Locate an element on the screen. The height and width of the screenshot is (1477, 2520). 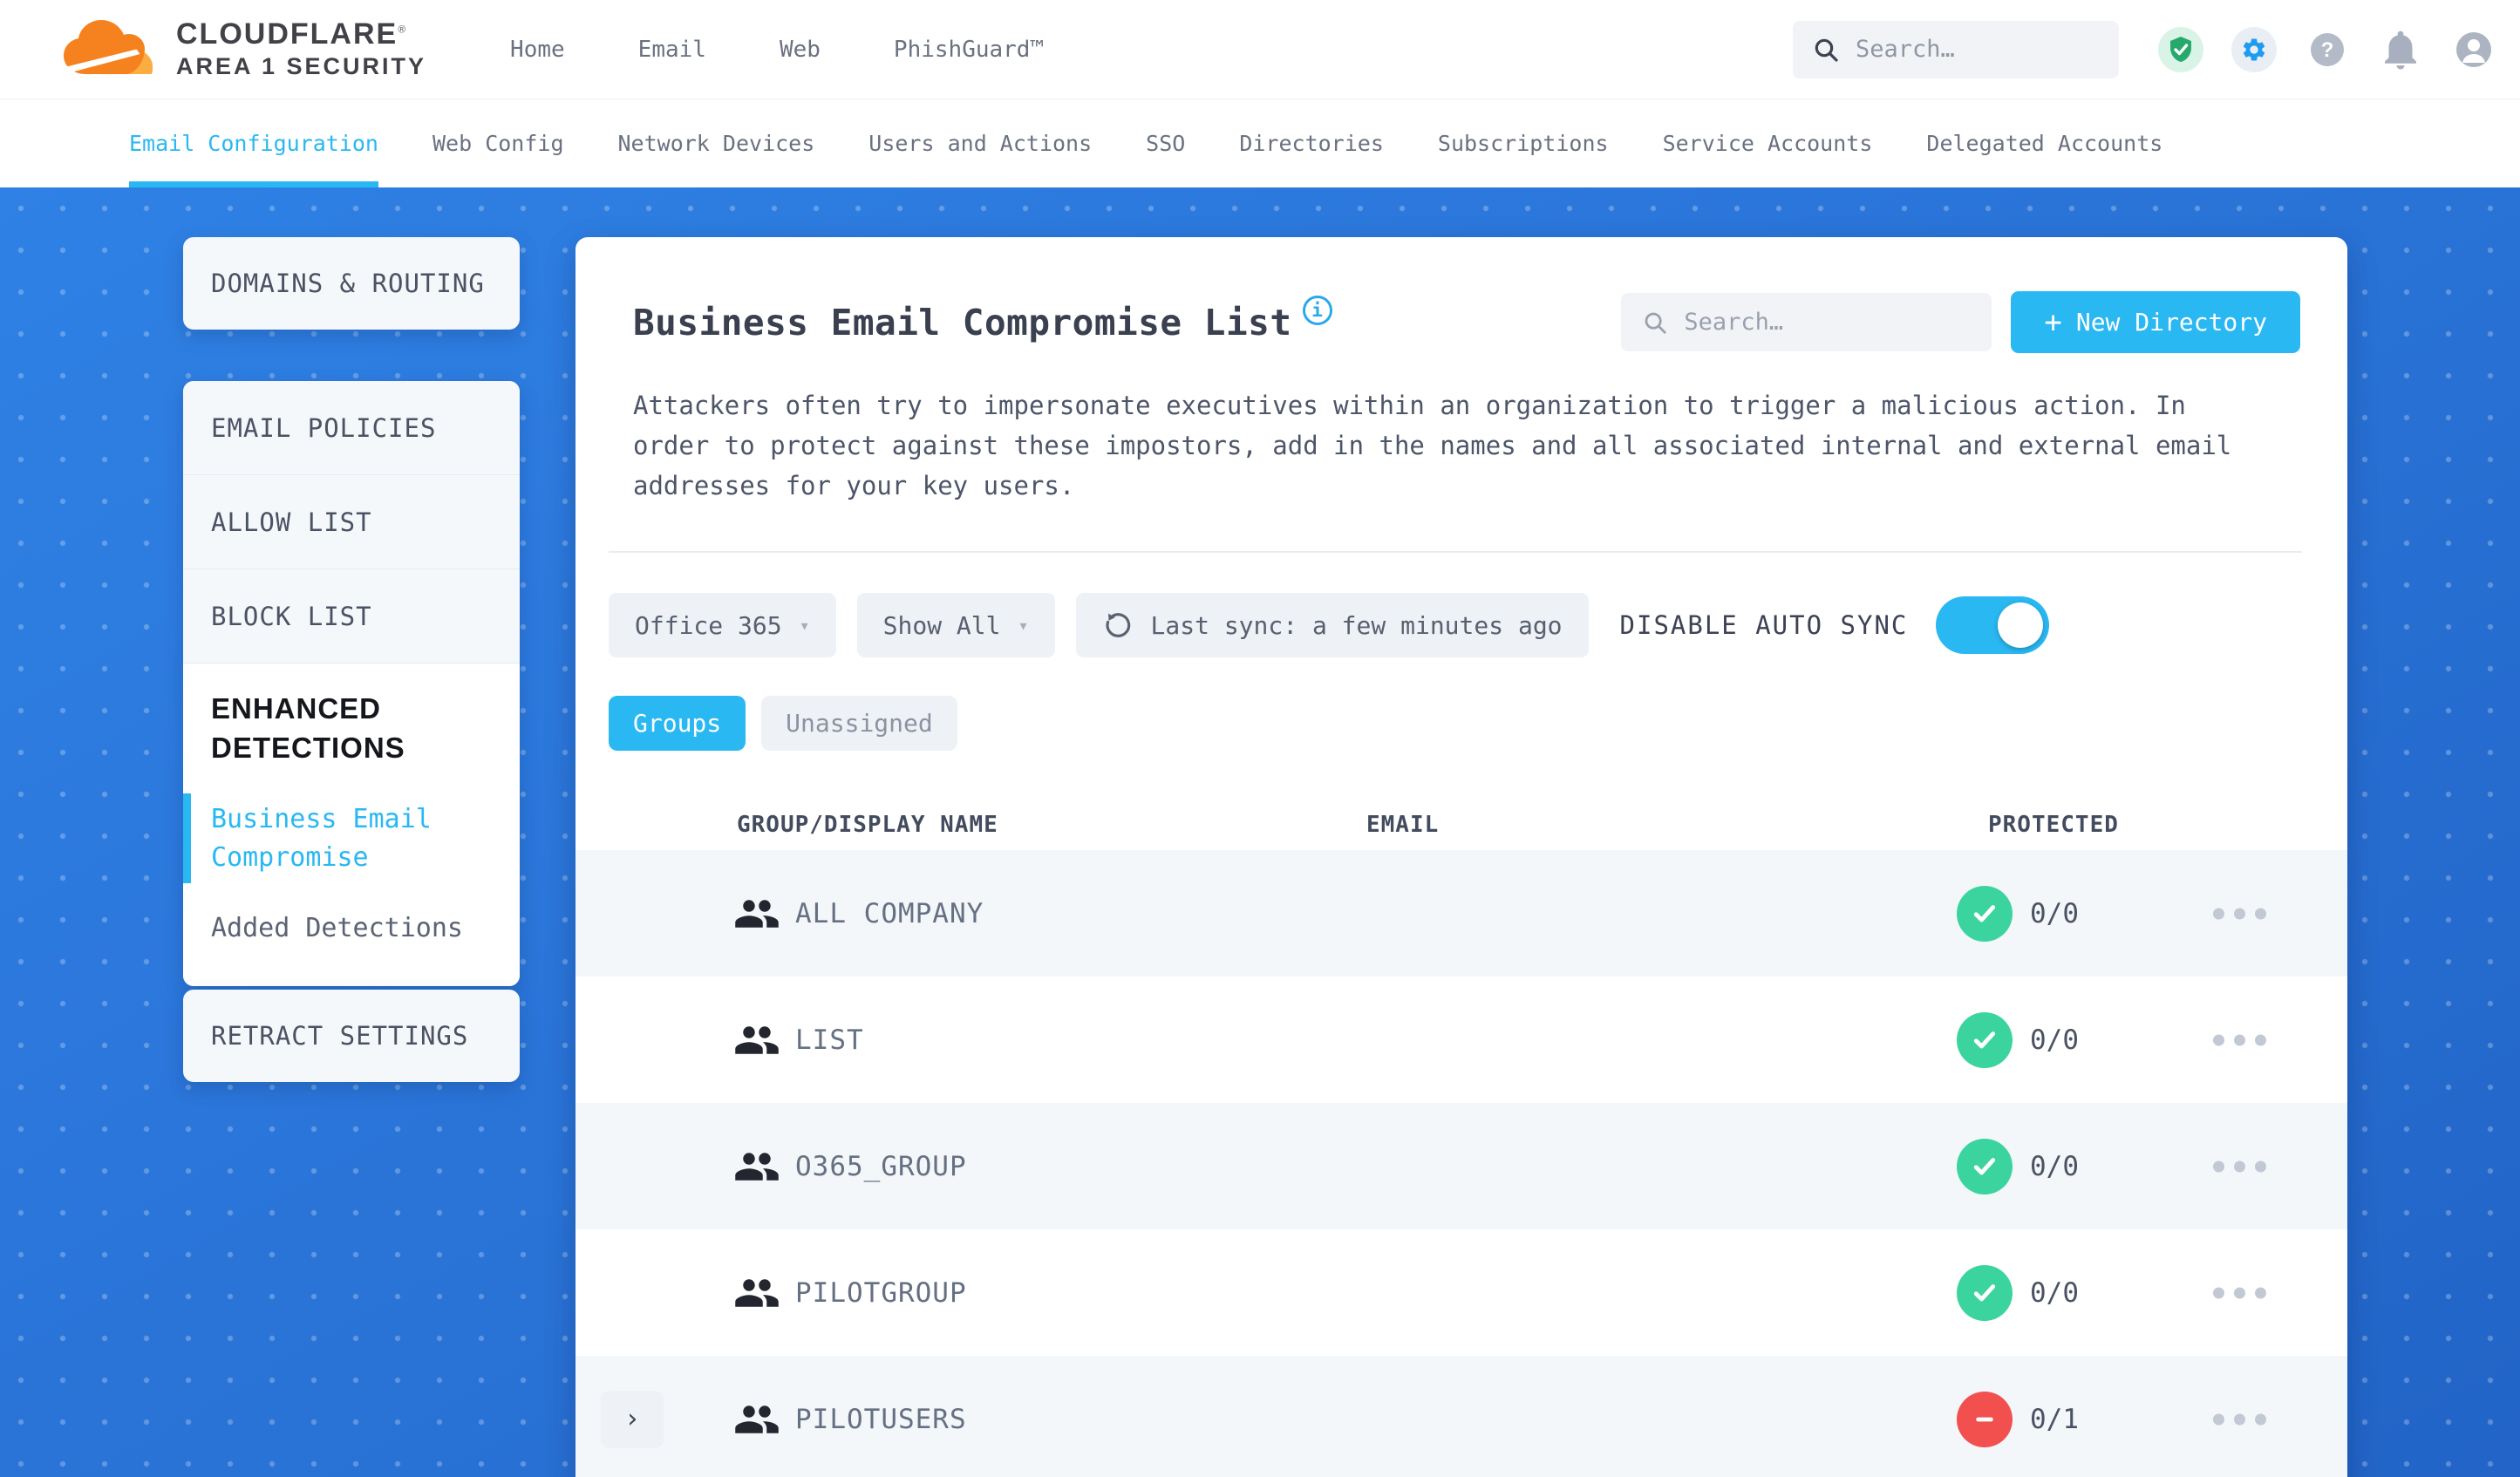
tab-delegated-accounts: Delegated Accounts is located at coordinates (2044, 143).